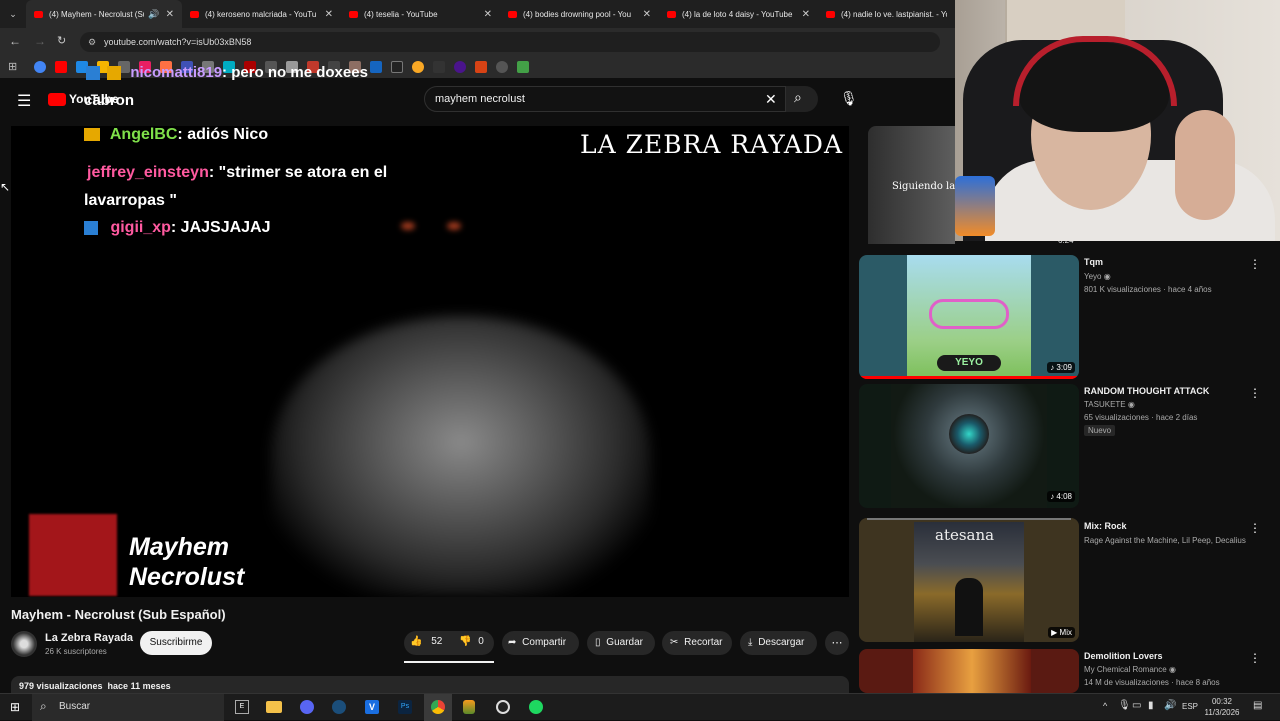  Describe the element at coordinates (420, 14) in the screenshot. I see `tab-teselia: (4) teselia - YouTube ✕` at that location.